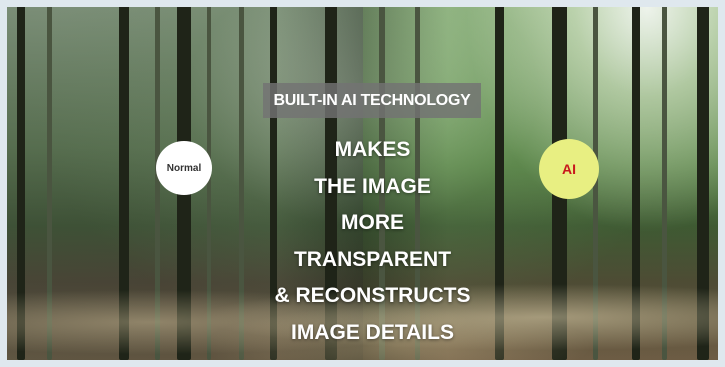  Describe the element at coordinates (184, 168) in the screenshot. I see `normal-badge: Normal` at that location.